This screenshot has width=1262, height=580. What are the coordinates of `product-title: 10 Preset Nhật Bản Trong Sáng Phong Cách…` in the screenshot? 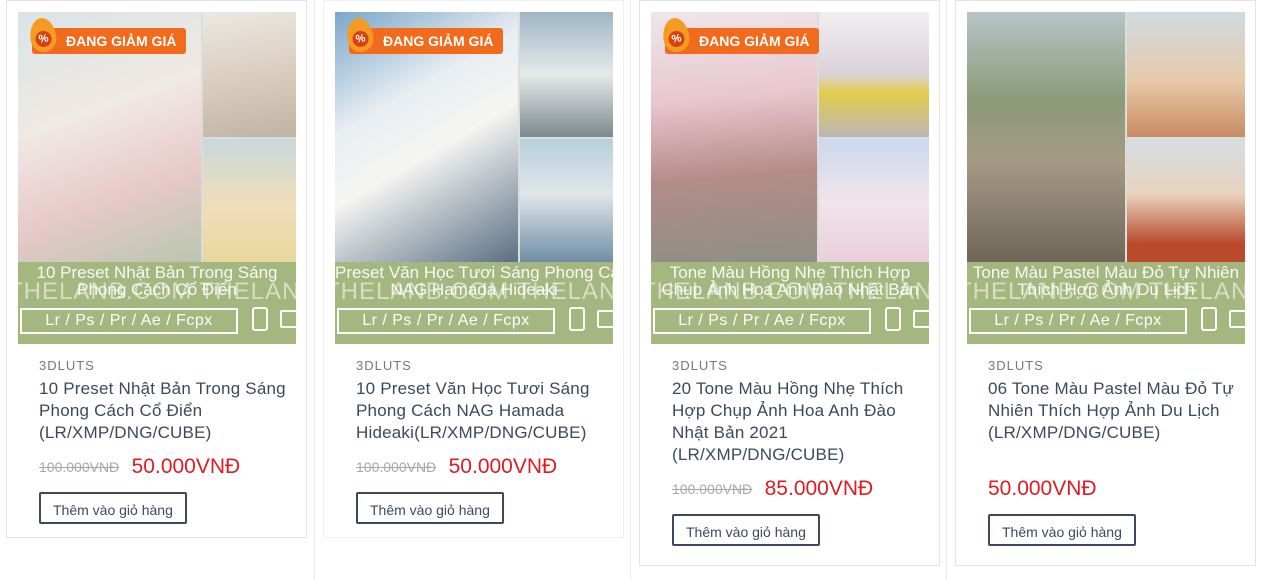 It's located at (164, 411).